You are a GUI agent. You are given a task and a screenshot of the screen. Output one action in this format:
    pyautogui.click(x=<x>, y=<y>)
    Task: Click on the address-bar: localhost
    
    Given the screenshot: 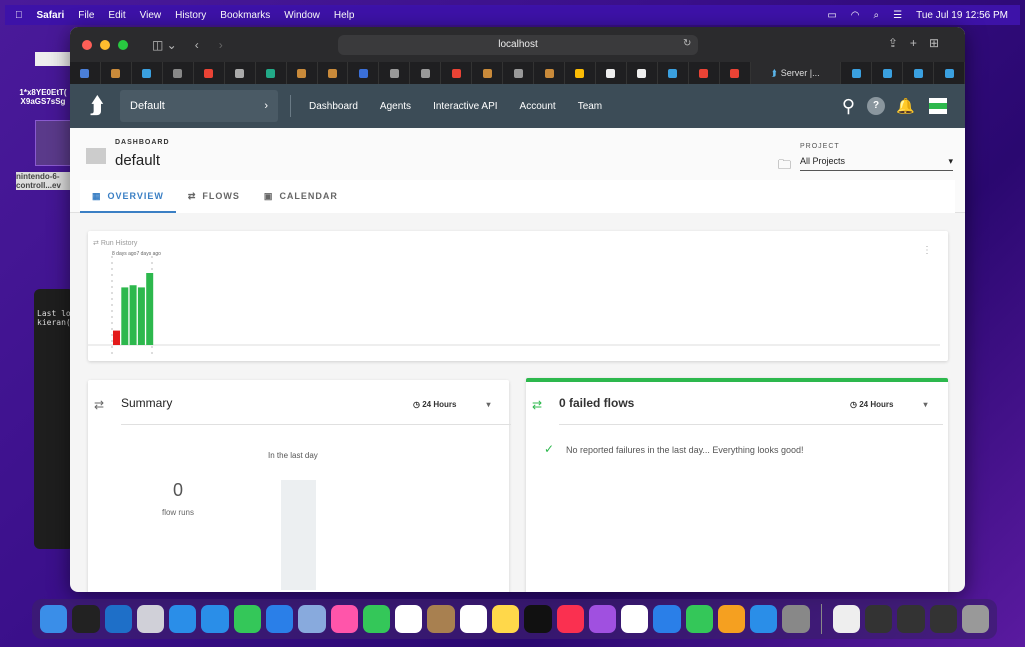 What is the action you would take?
    pyautogui.click(x=518, y=45)
    